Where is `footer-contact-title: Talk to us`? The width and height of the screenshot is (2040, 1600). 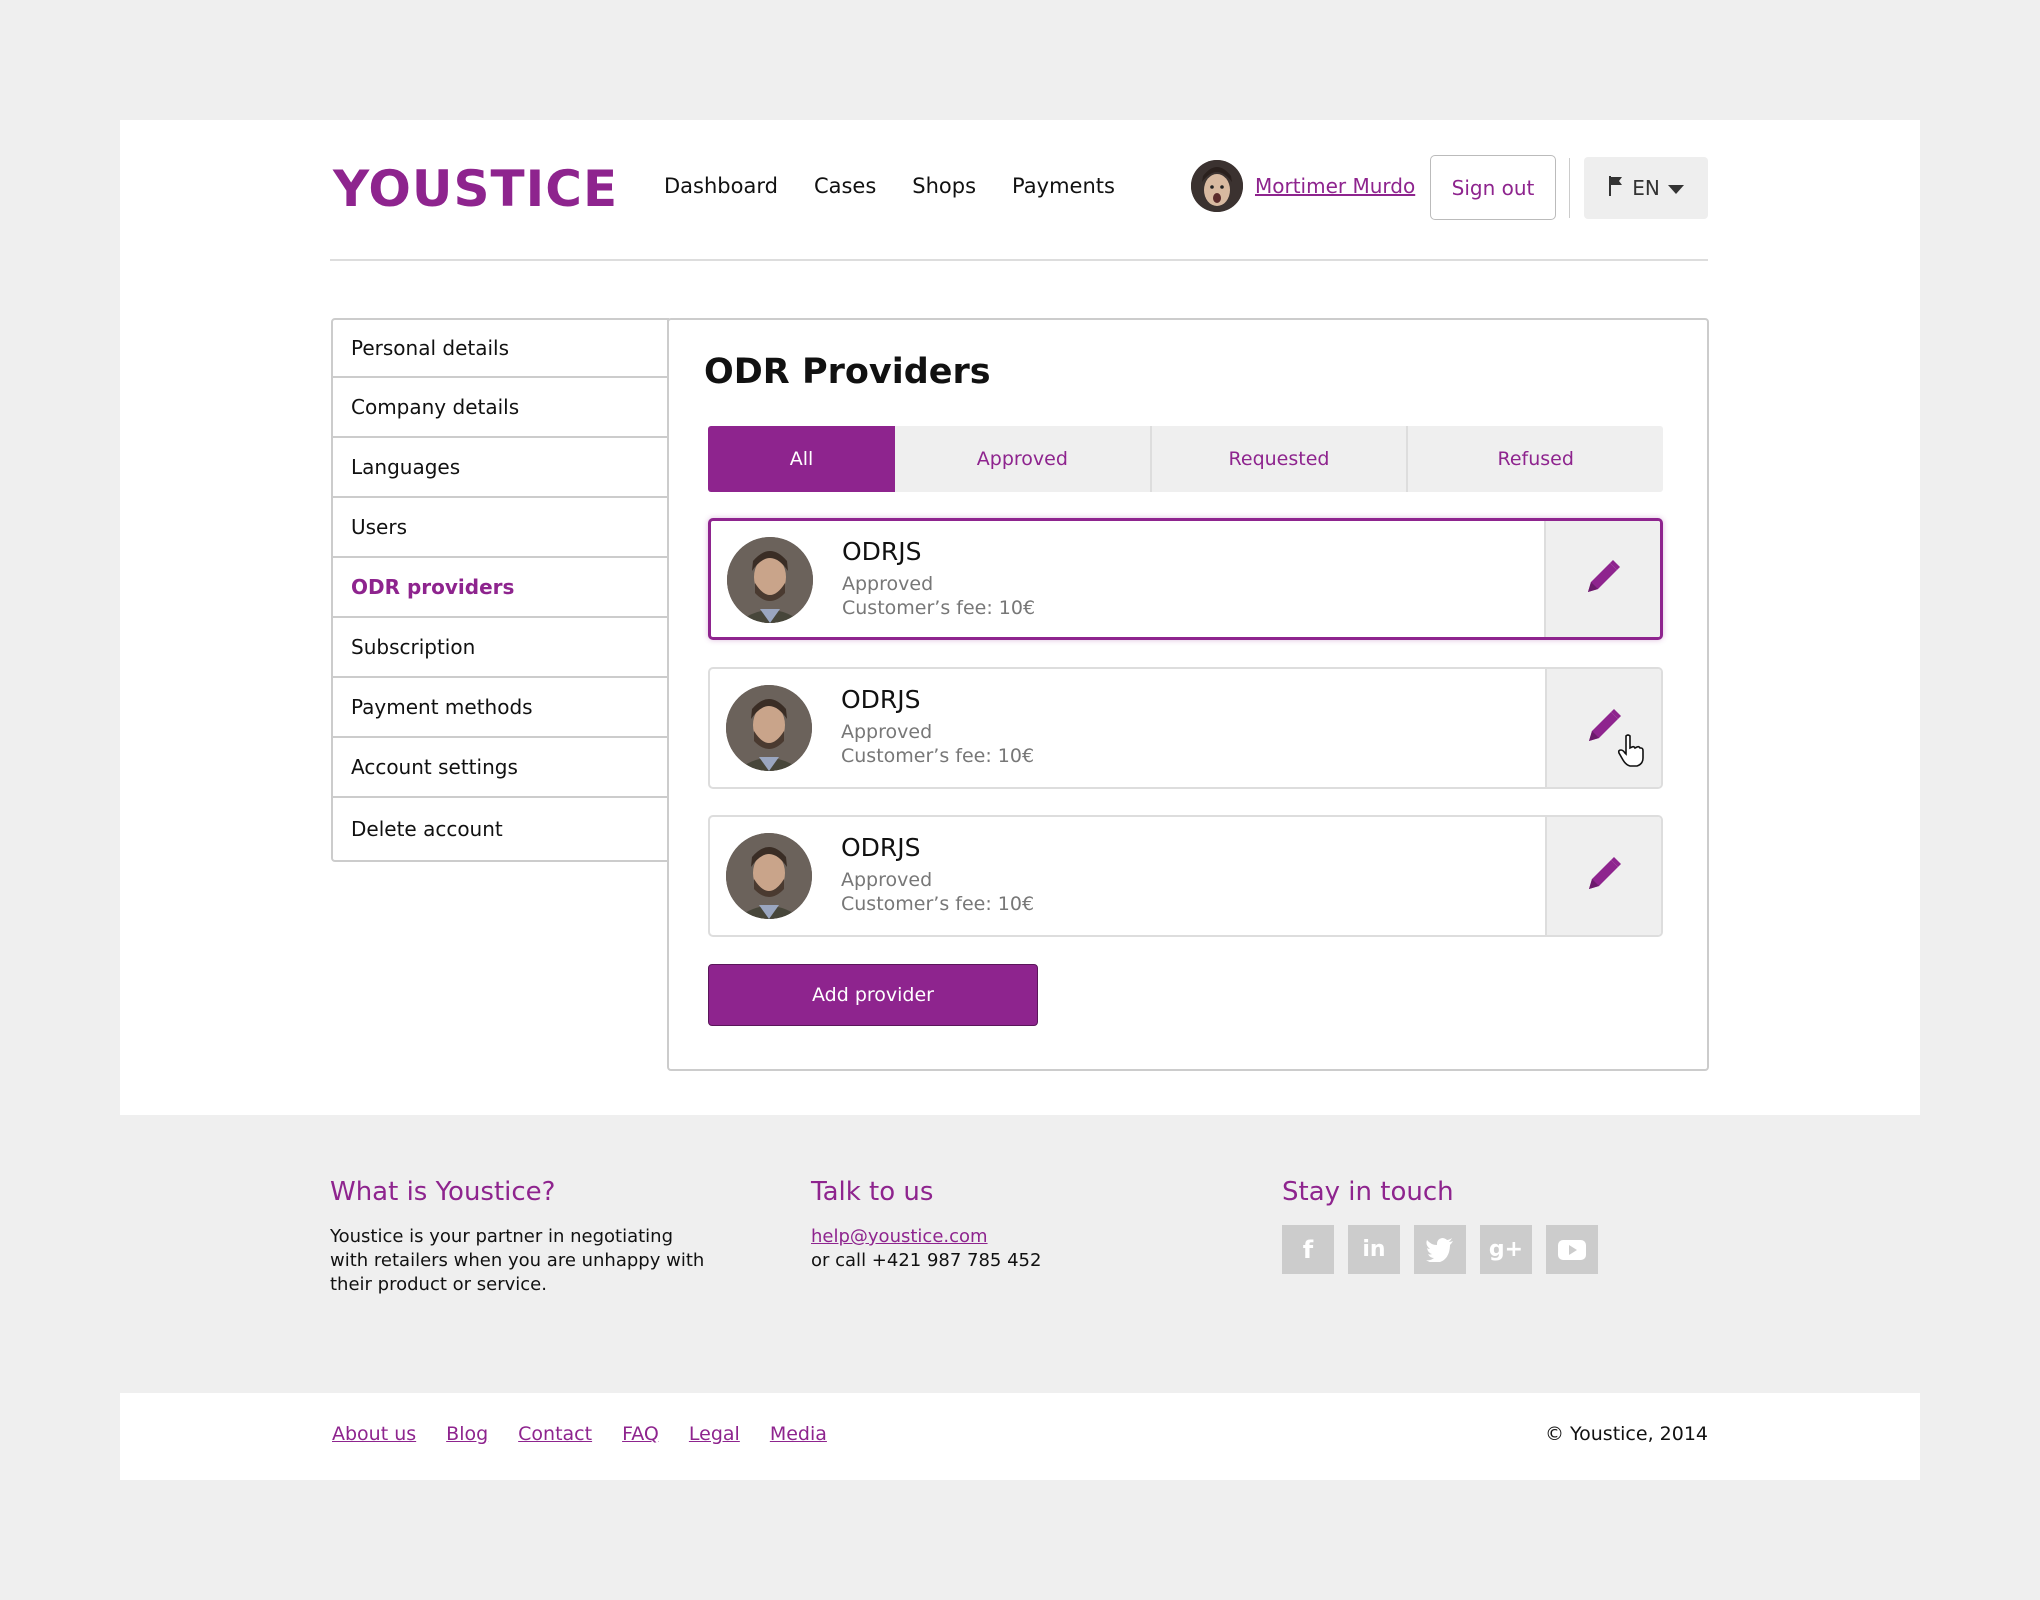
footer-contact-title: Talk to us is located at coordinates (872, 1192).